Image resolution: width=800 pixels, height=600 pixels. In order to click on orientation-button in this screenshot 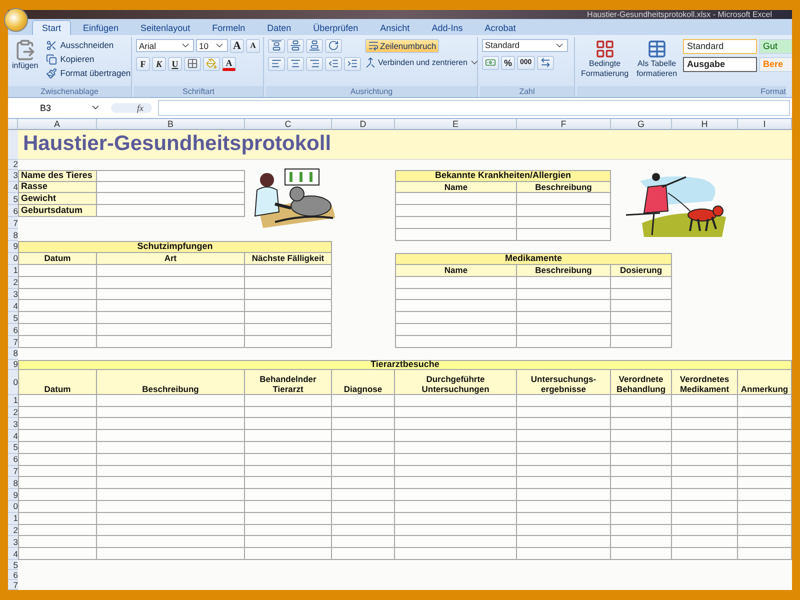, I will do `click(333, 45)`.